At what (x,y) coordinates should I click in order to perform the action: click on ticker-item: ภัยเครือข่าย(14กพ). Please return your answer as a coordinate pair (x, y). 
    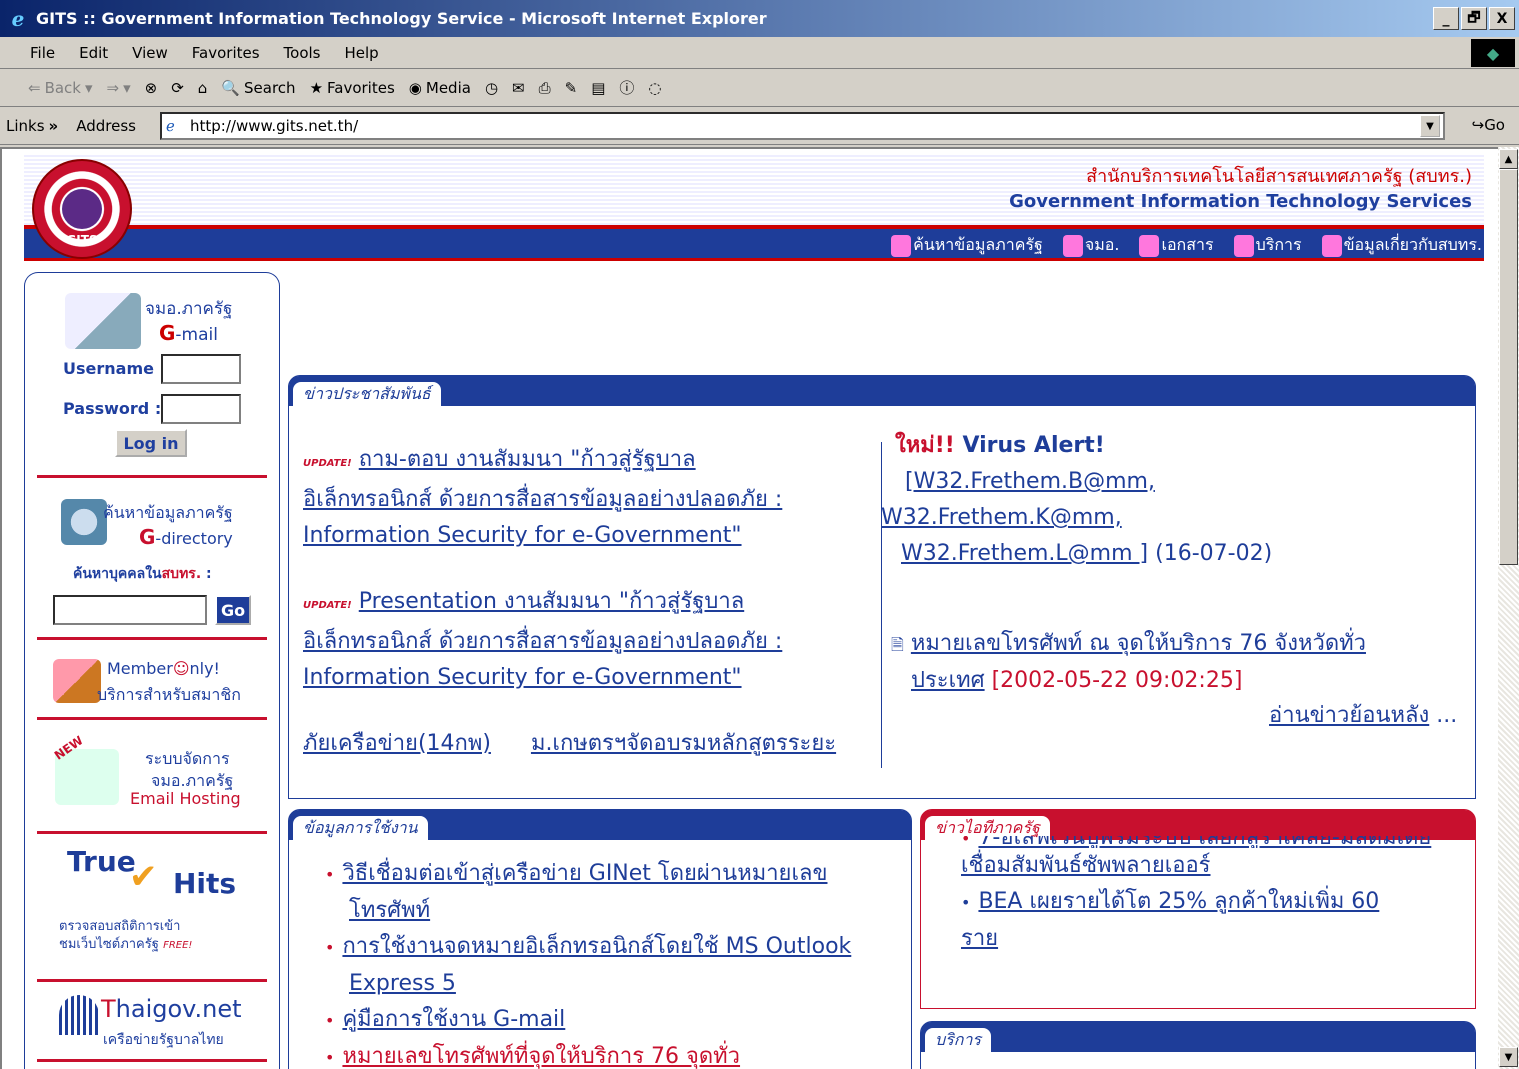
    Looking at the image, I should click on (397, 743).